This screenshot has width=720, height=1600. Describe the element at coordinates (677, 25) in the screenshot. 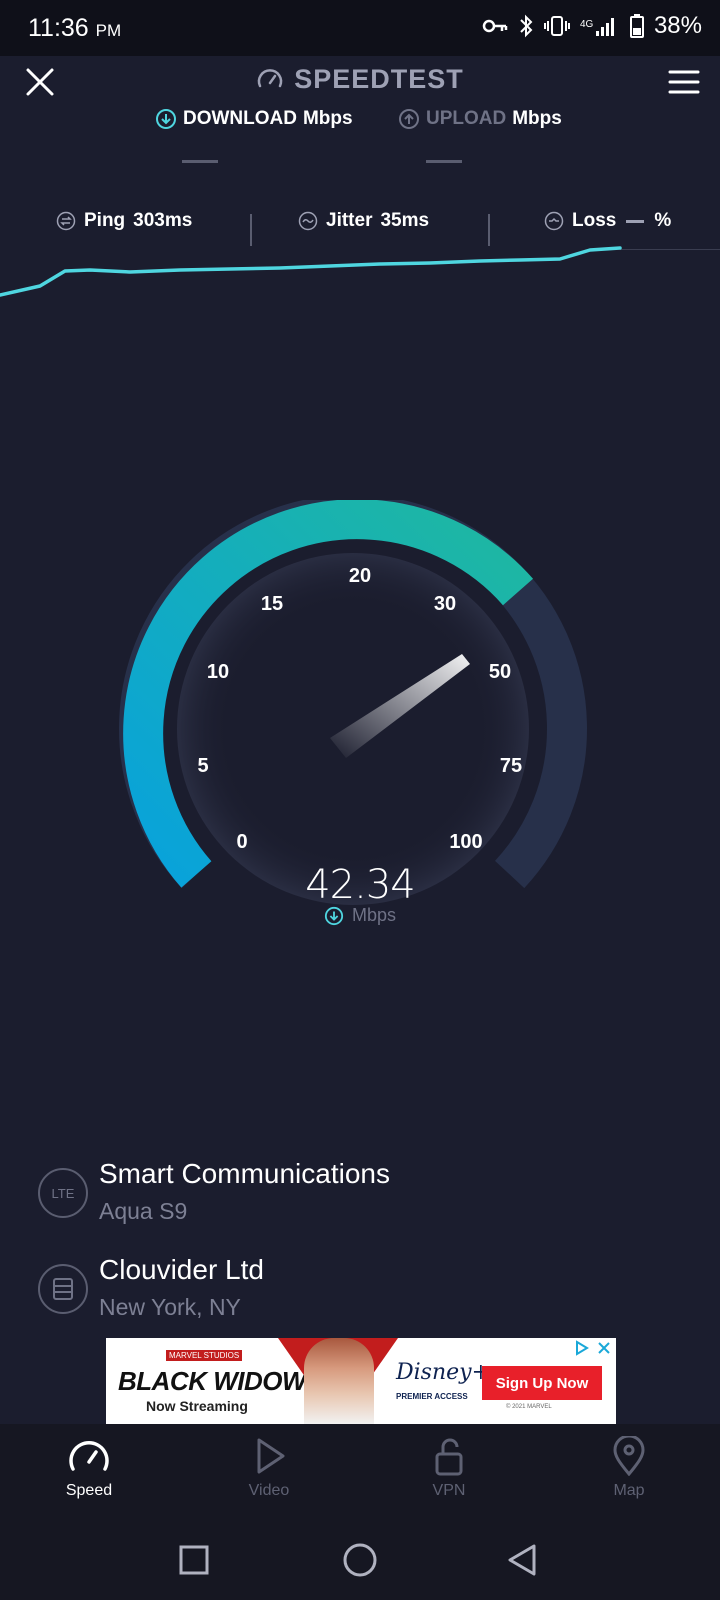

I see `battery-percent: 38%` at that location.